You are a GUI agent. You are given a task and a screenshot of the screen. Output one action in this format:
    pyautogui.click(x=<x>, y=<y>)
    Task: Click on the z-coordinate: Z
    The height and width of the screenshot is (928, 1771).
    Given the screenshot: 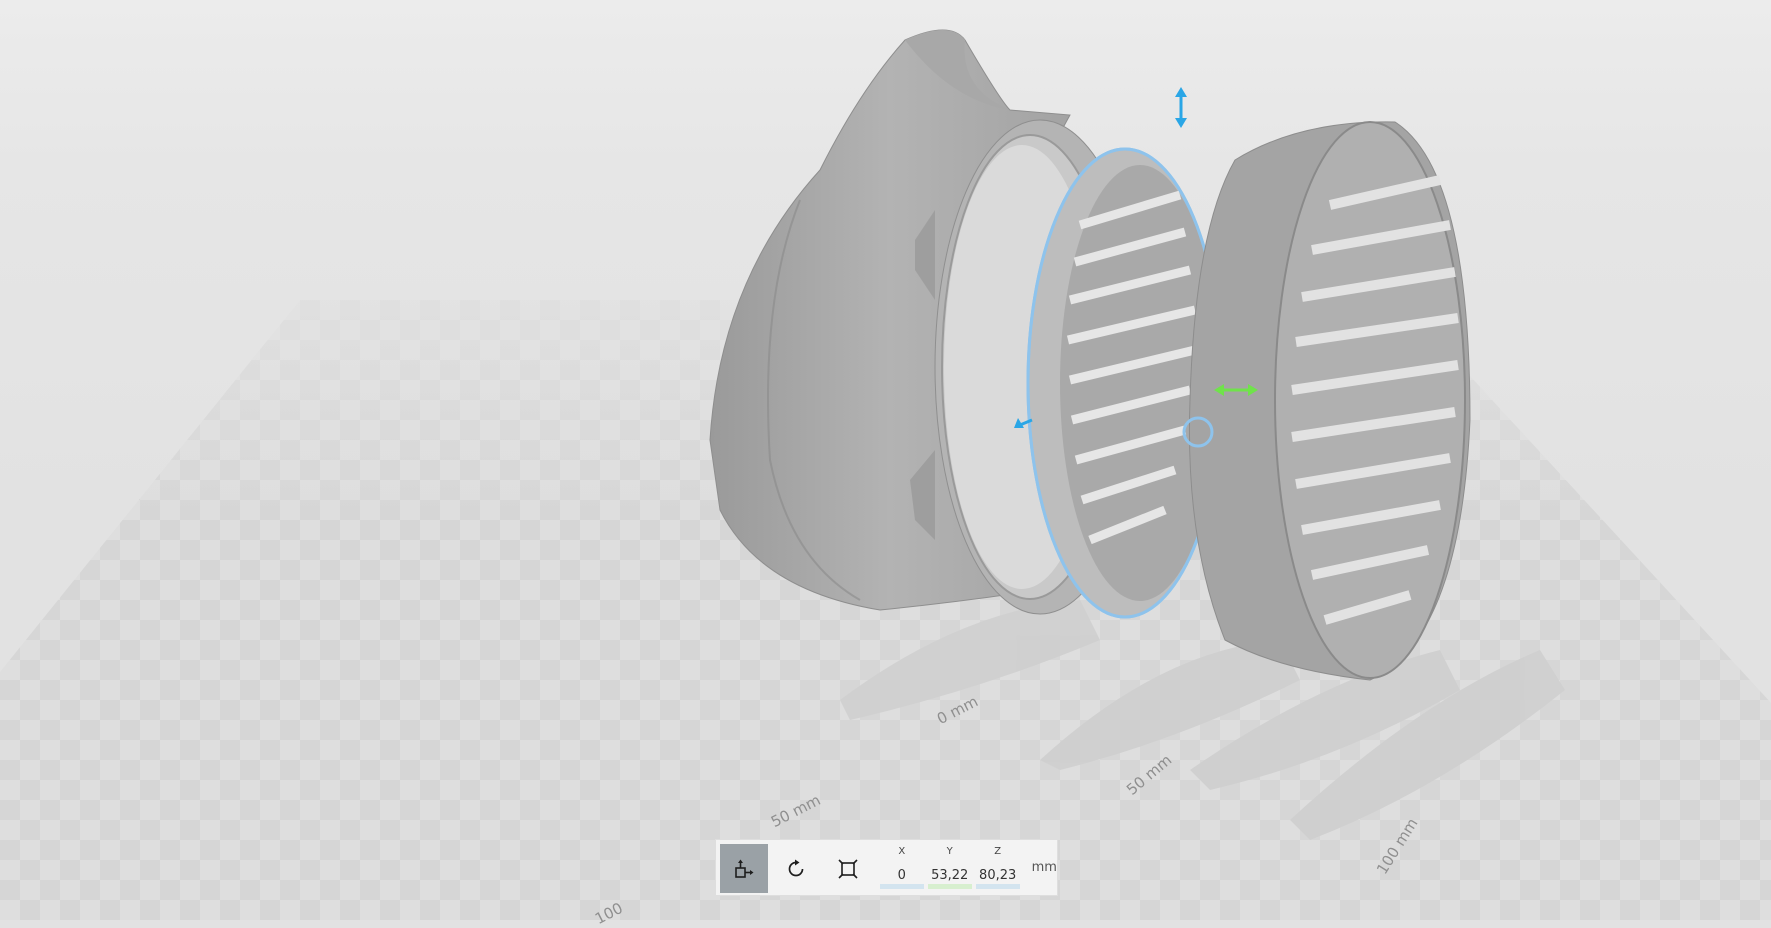 What is the action you would take?
    pyautogui.click(x=997, y=867)
    